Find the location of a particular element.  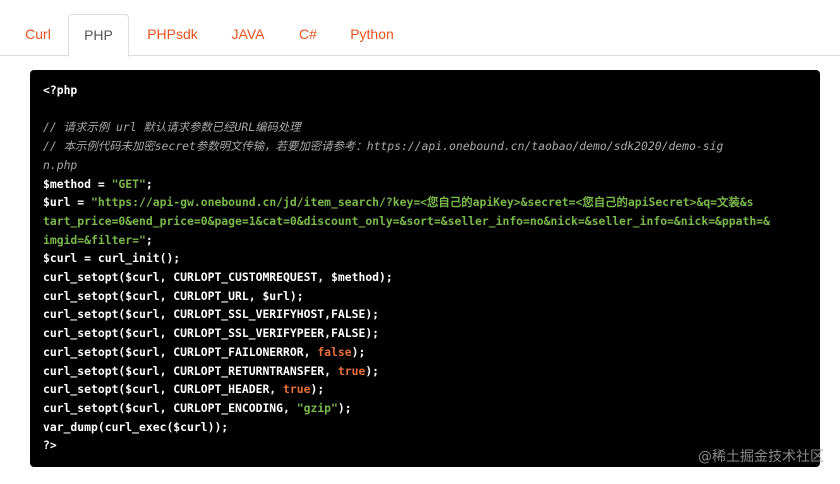

code-keyword: false is located at coordinates (334, 351).